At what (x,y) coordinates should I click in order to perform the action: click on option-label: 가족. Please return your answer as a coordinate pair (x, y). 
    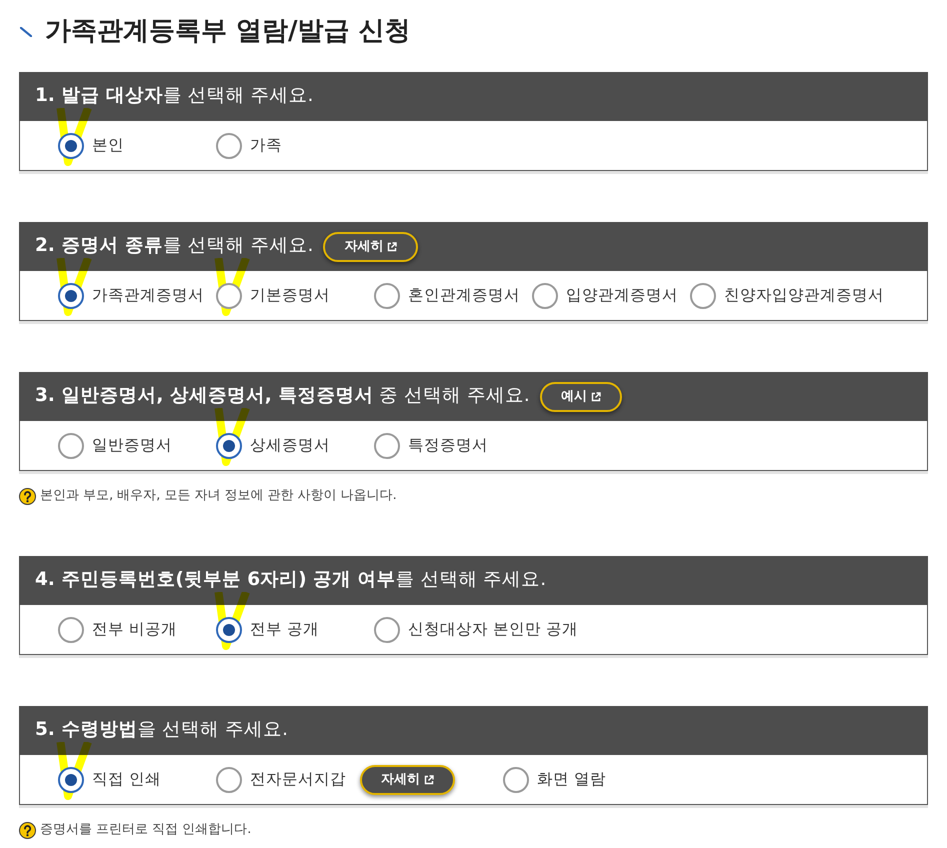
    Looking at the image, I should click on (266, 145).